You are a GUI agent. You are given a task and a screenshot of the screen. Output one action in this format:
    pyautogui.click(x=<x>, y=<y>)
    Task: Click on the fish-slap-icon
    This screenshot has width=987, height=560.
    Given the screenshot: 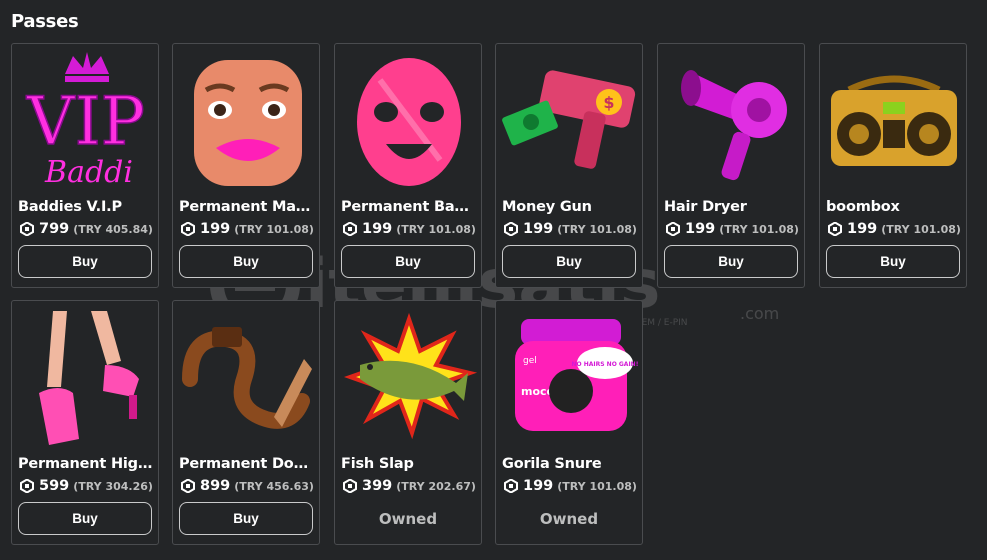 What is the action you would take?
    pyautogui.click(x=410, y=376)
    